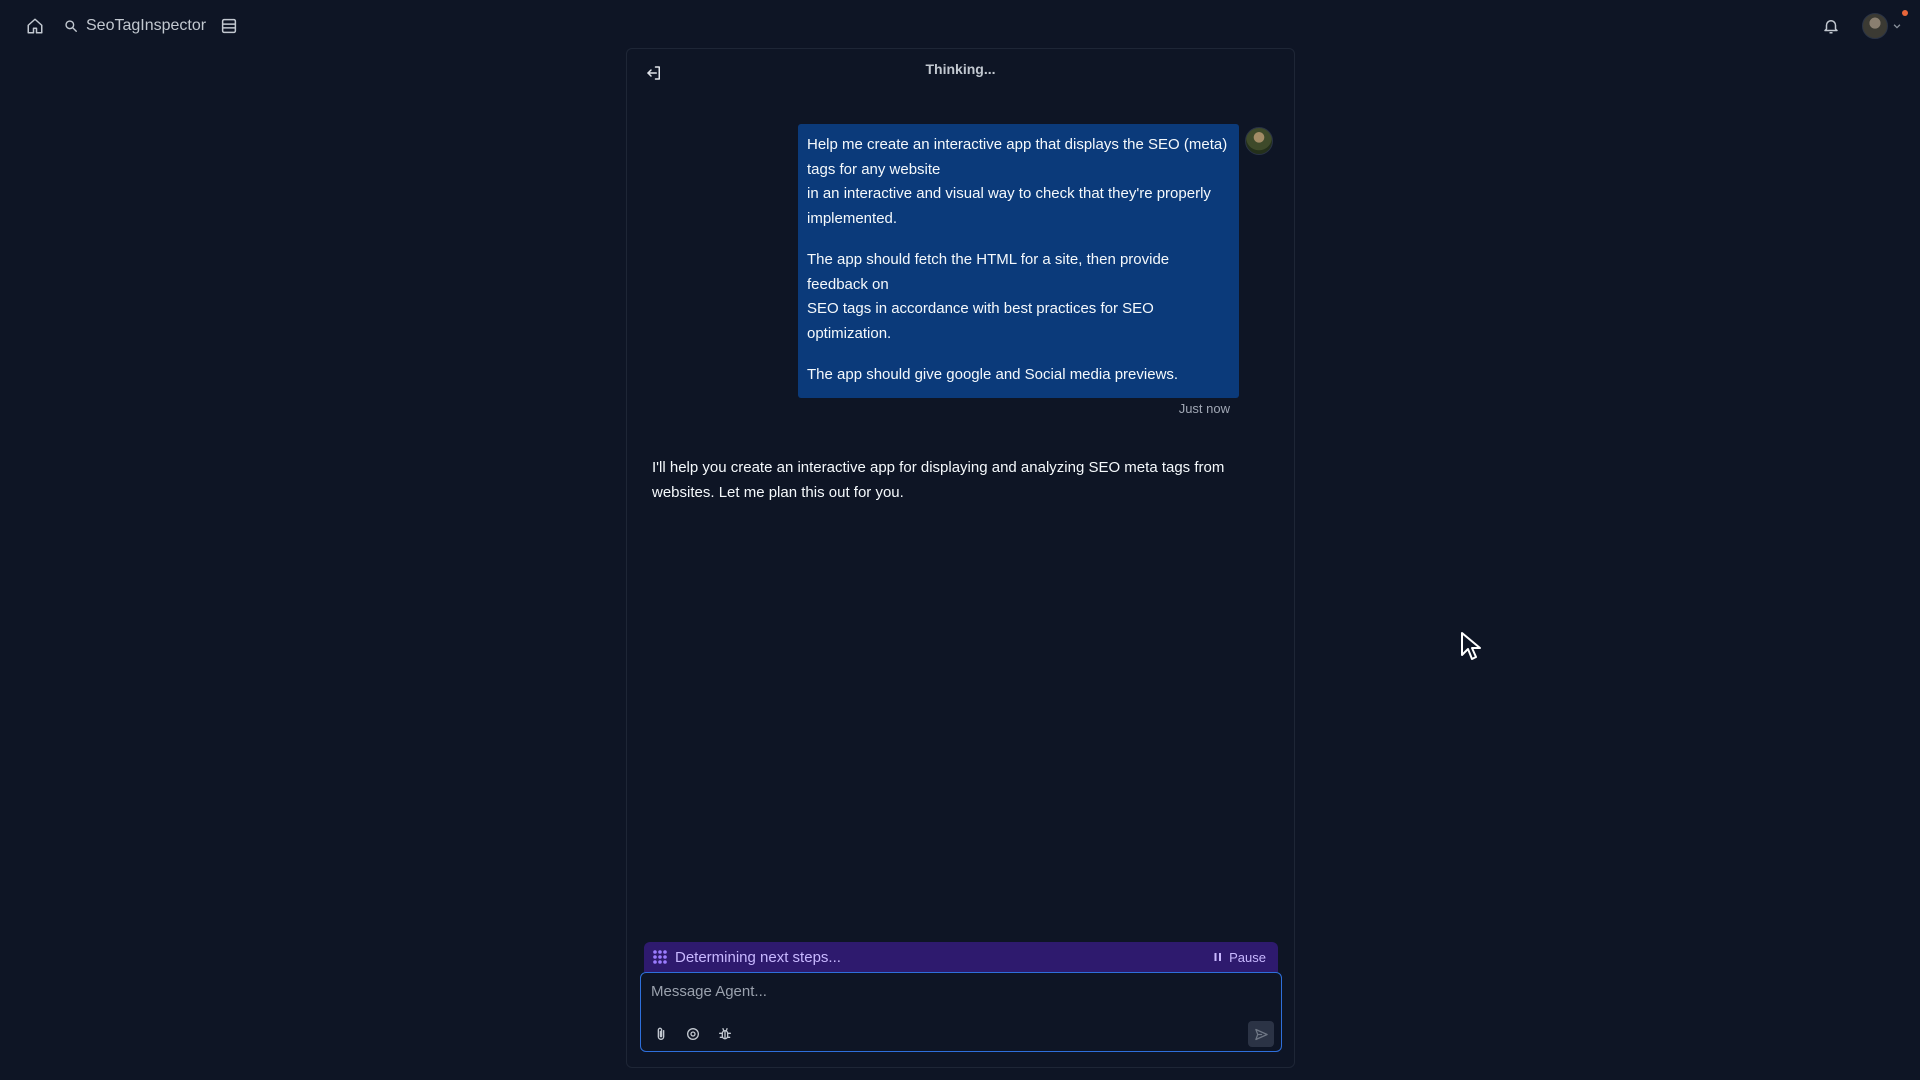 The image size is (1920, 1080). What do you see at coordinates (1218, 957) in the screenshot?
I see `pause-icon` at bounding box center [1218, 957].